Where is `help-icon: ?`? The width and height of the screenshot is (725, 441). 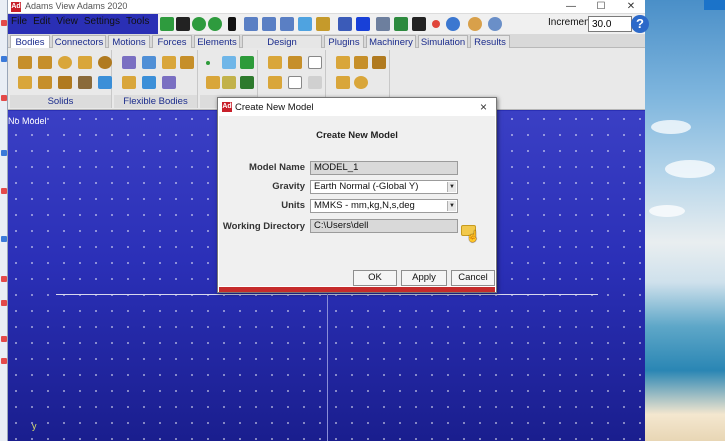
help-icon: ? is located at coordinates (640, 24).